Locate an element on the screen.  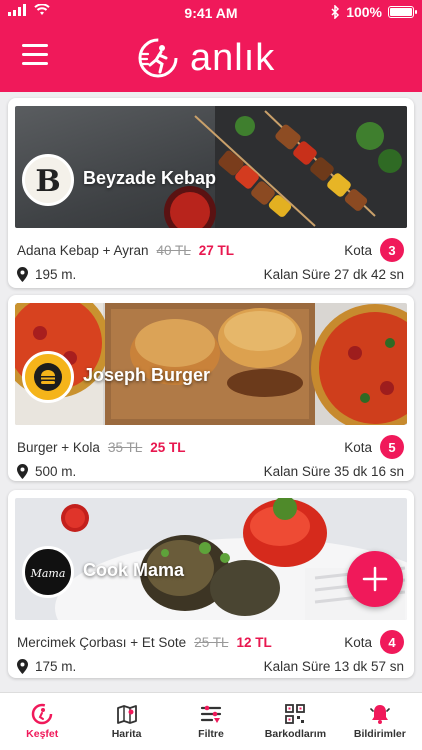
bell-icon is located at coordinates (380, 714).